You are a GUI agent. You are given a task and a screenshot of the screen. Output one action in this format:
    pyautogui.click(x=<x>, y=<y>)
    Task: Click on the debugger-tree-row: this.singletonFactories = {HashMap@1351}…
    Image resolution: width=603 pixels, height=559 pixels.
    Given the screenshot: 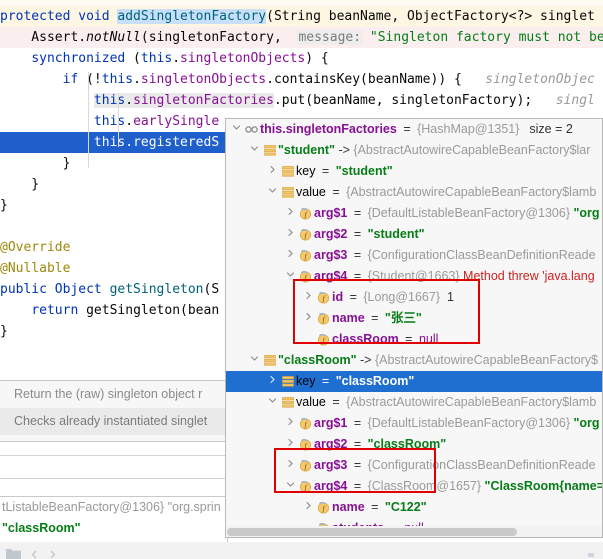 What is the action you would take?
    pyautogui.click(x=414, y=129)
    